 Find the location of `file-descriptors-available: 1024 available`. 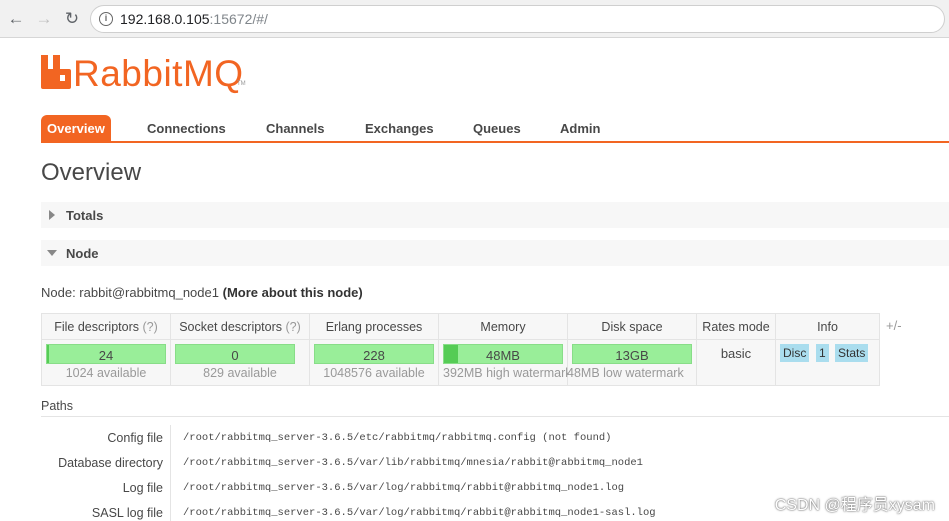

file-descriptors-available: 1024 available is located at coordinates (106, 373).